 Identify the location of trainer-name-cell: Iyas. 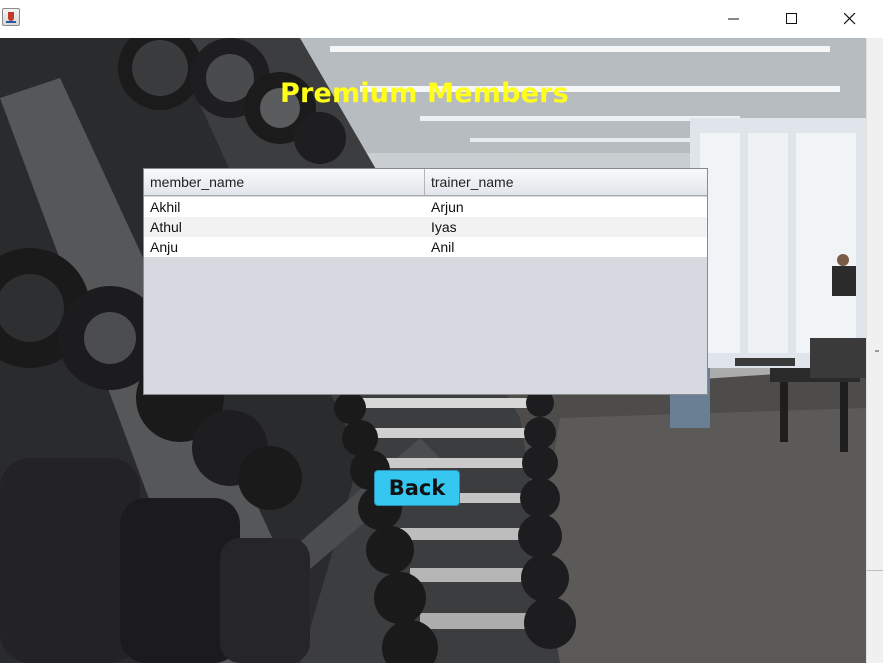
(566, 227).